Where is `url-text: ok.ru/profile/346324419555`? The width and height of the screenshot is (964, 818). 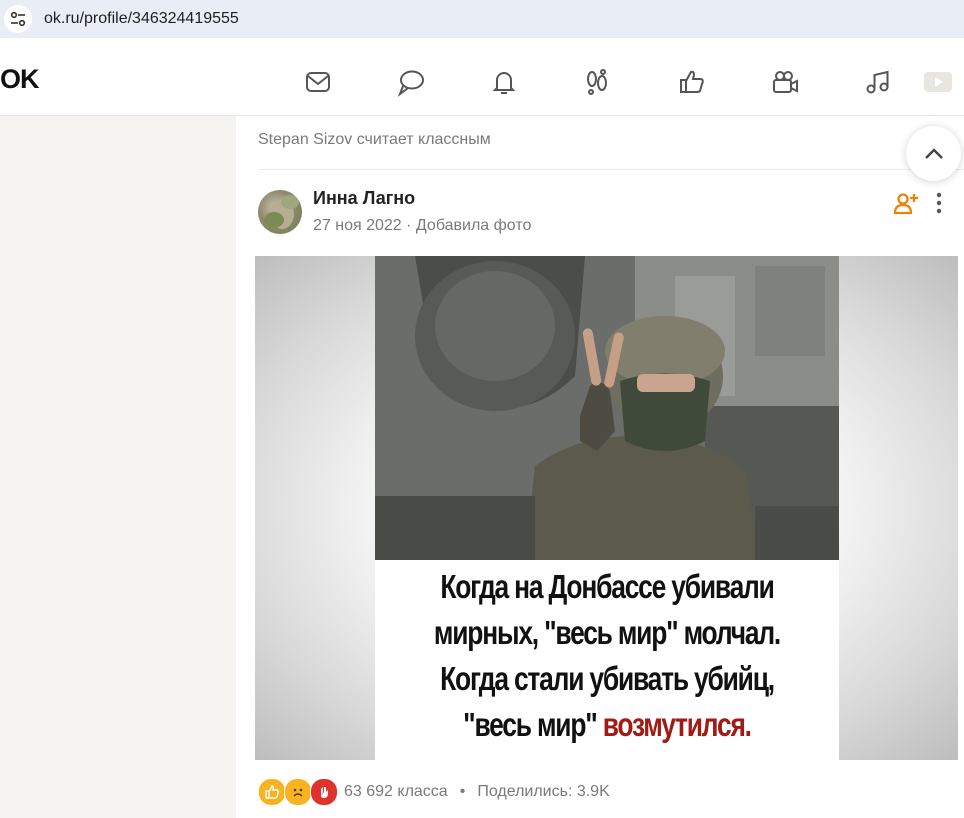 url-text: ok.ru/profile/346324419555 is located at coordinates (141, 19).